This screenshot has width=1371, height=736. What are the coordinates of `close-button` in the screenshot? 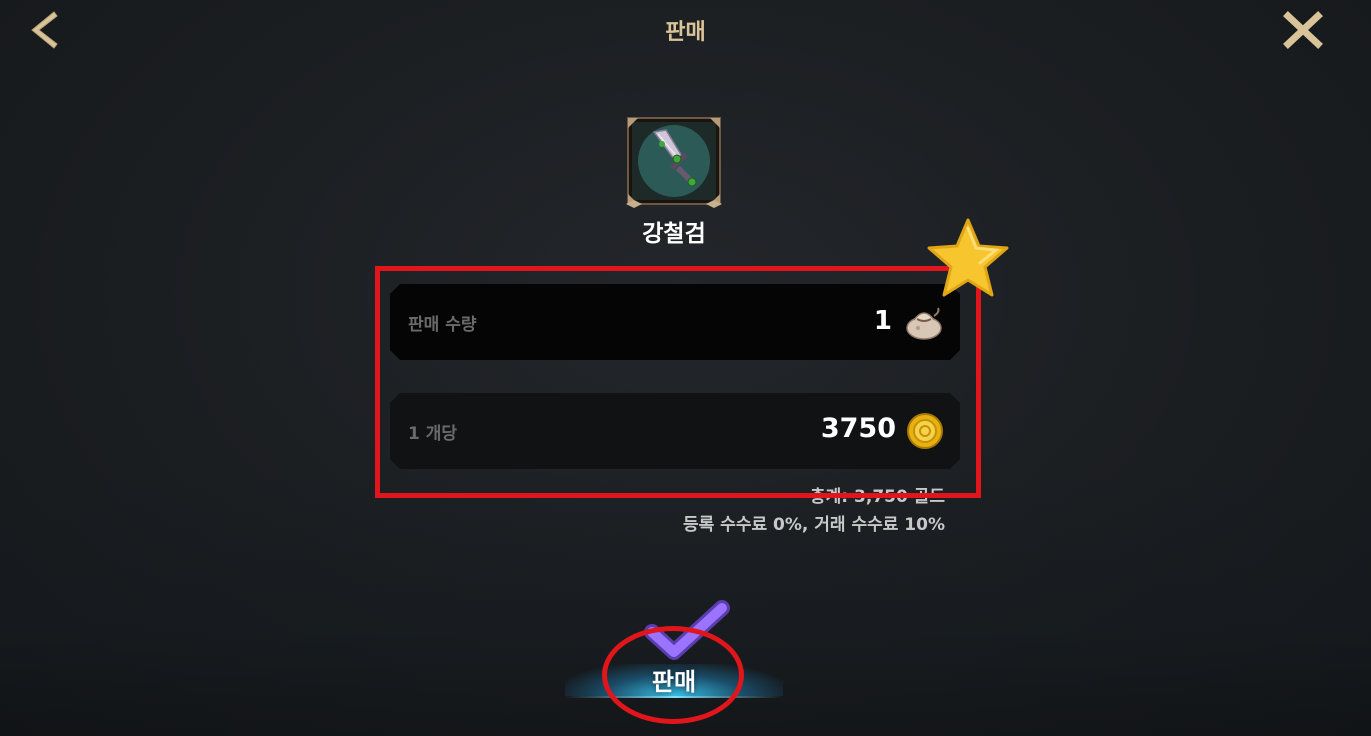 It's located at (1303, 30).